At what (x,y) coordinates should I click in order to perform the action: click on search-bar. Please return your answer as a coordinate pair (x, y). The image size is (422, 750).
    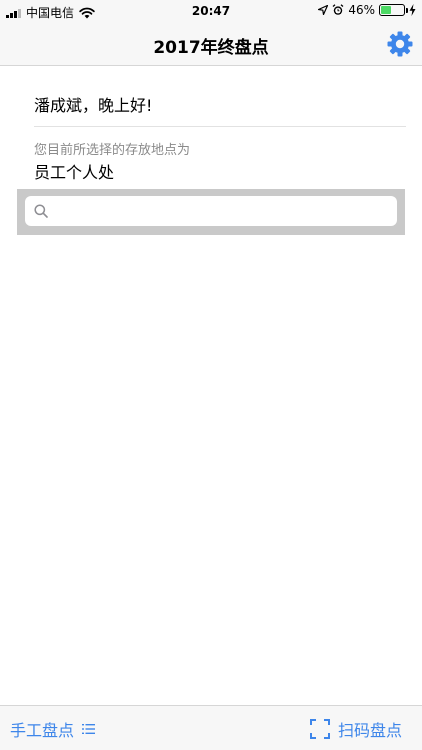
    Looking at the image, I should click on (211, 212).